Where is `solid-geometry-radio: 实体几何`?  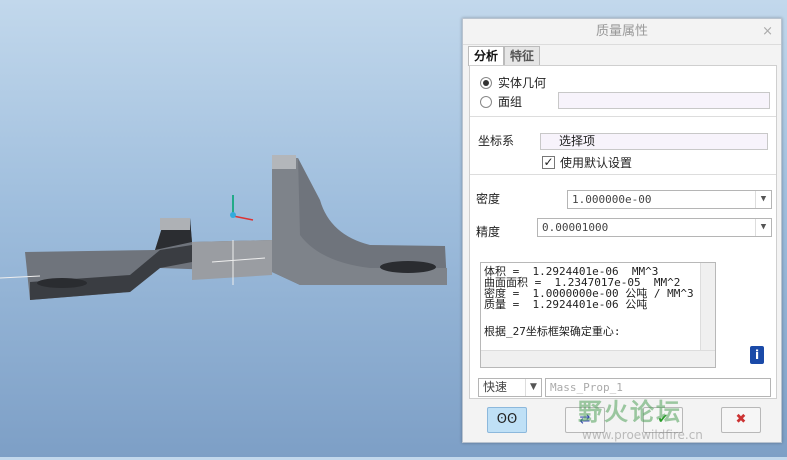
solid-geometry-radio: 实体几何 is located at coordinates (513, 82).